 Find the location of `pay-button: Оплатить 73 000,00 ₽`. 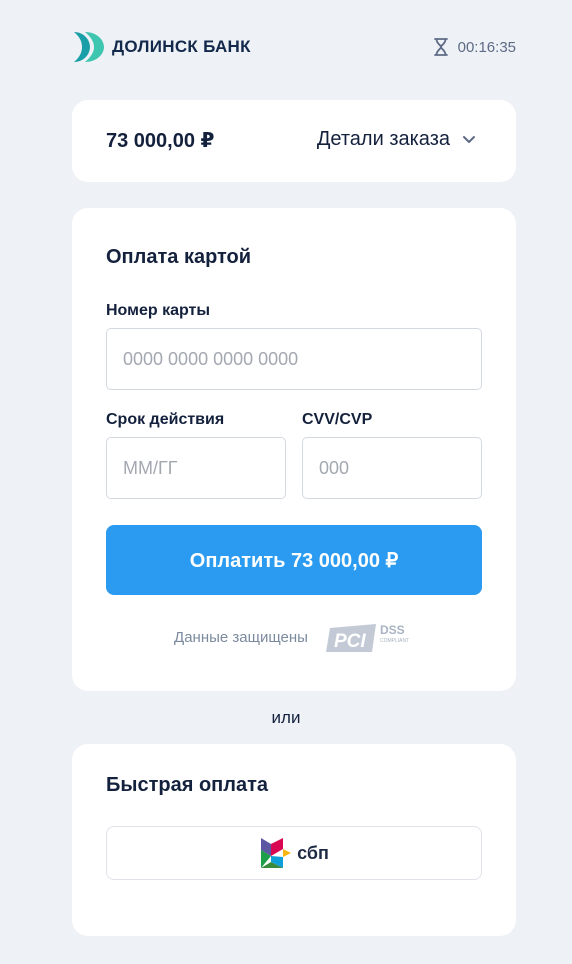

pay-button: Оплатить 73 000,00 ₽ is located at coordinates (294, 560).